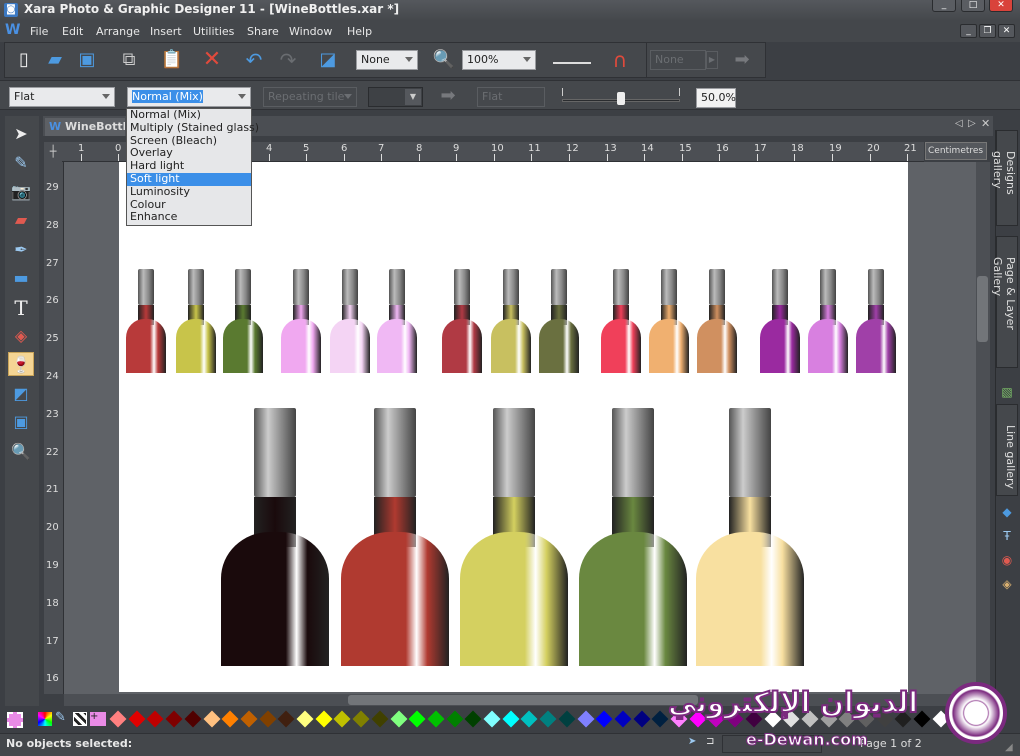  Describe the element at coordinates (1007, 450) in the screenshot. I see `tab-line-gallery: Line gallery` at that location.